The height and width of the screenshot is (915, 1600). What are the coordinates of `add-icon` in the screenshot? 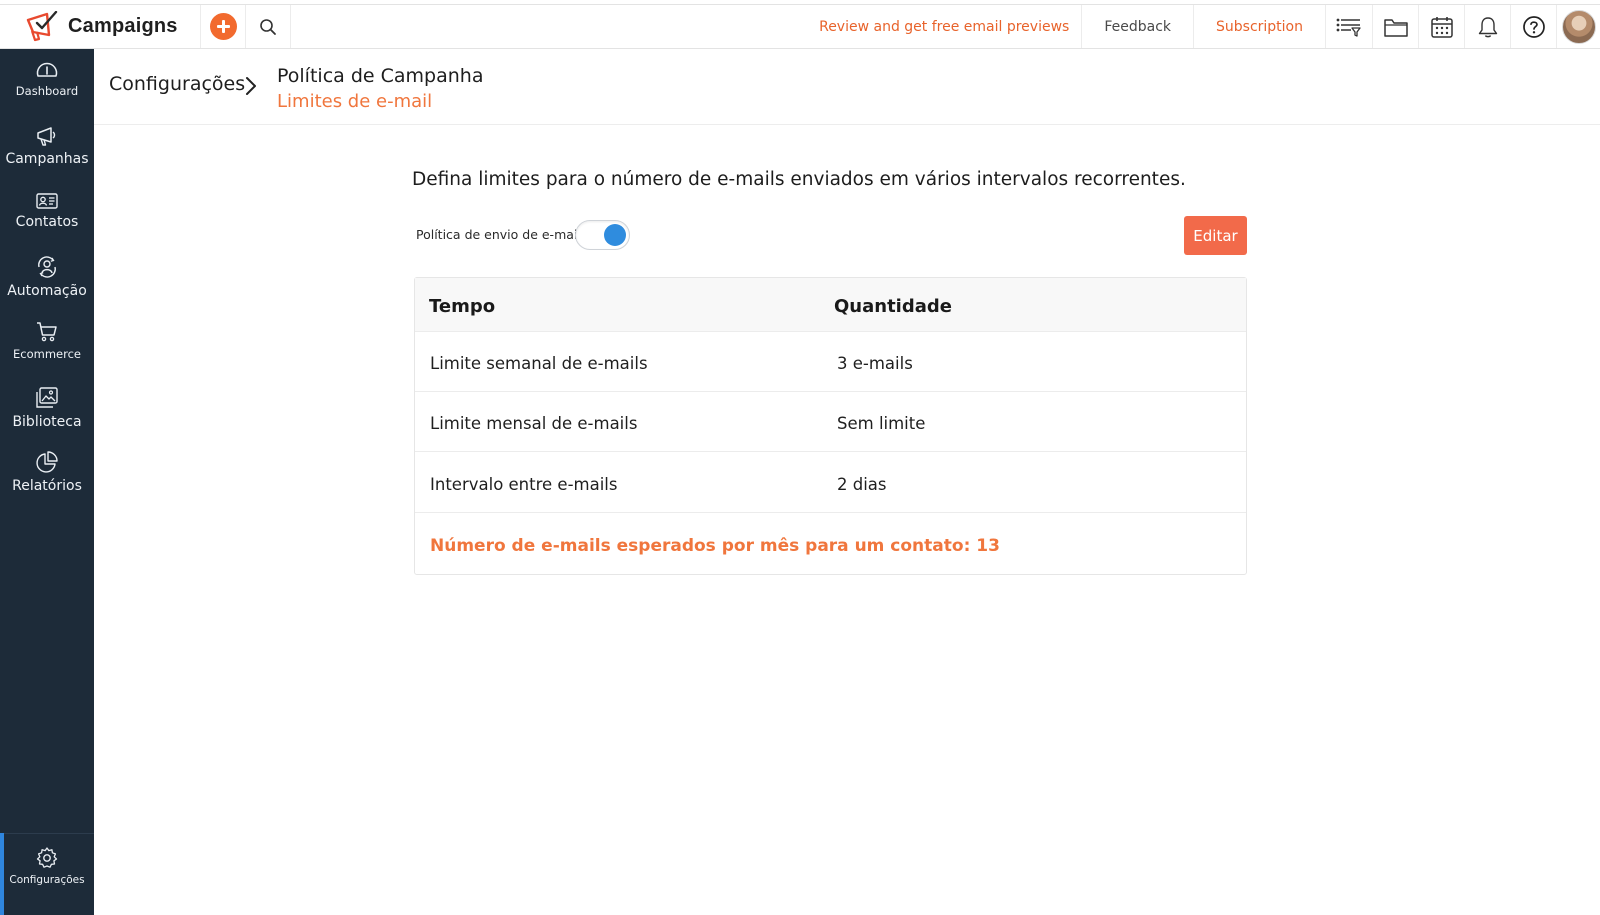 It's located at (223, 26).